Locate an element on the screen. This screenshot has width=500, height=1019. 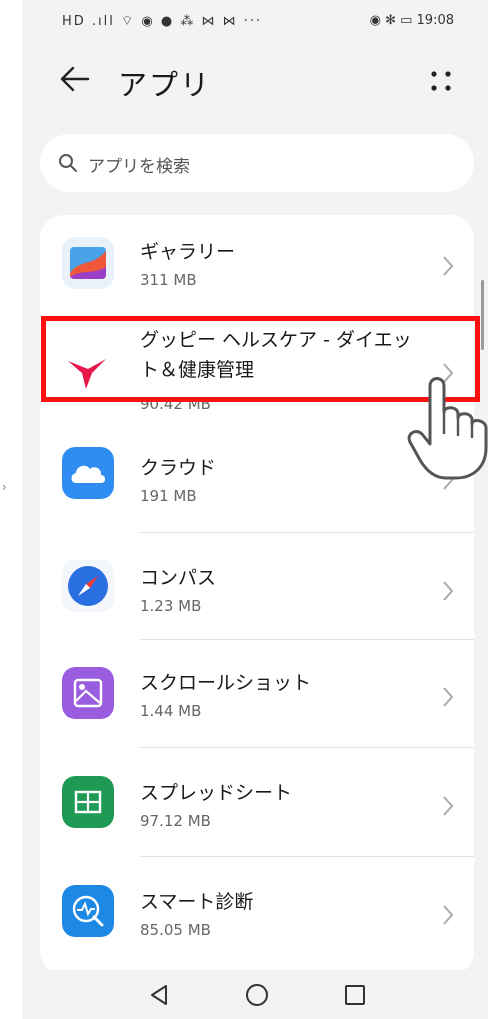
list-item-smart-diagnosis: スマート診断 85.05 MB is located at coordinates (257, 912).